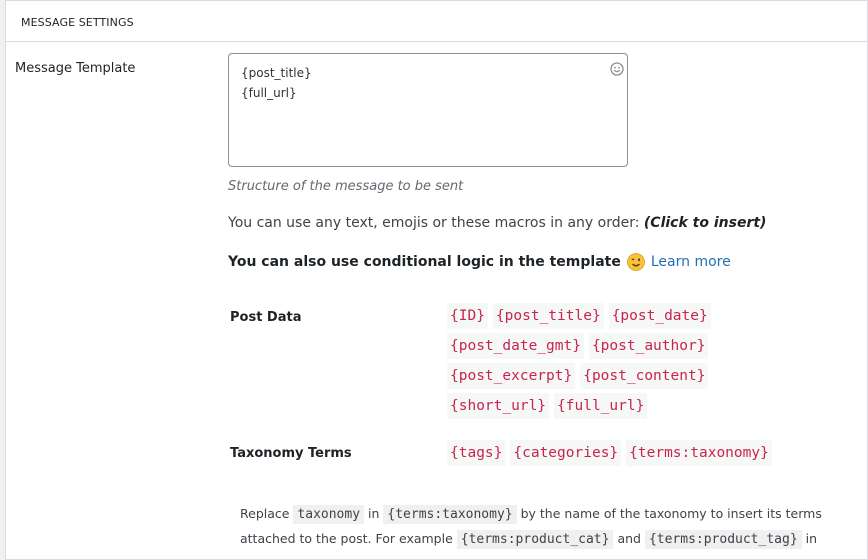 This screenshot has height=560, width=868. Describe the element at coordinates (535, 539) in the screenshot. I see `note-code: {terms:product_cat}` at that location.